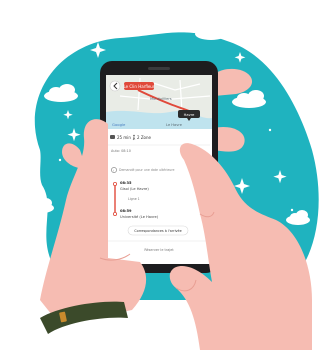 Image resolution: width=331 pixels, height=350 pixels. Describe the element at coordinates (189, 115) in the screenshot. I see `map-tooltip-label: Havre` at that location.